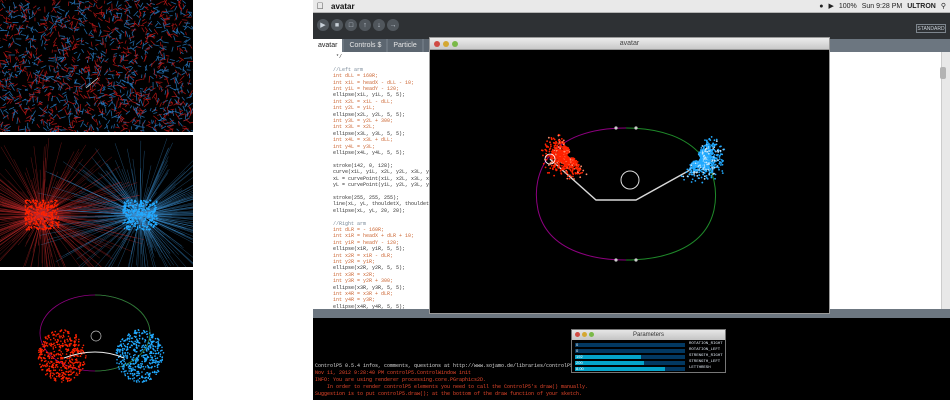  What do you see at coordinates (591, 334) in the screenshot?
I see `params-zoom-icon` at bounding box center [591, 334].